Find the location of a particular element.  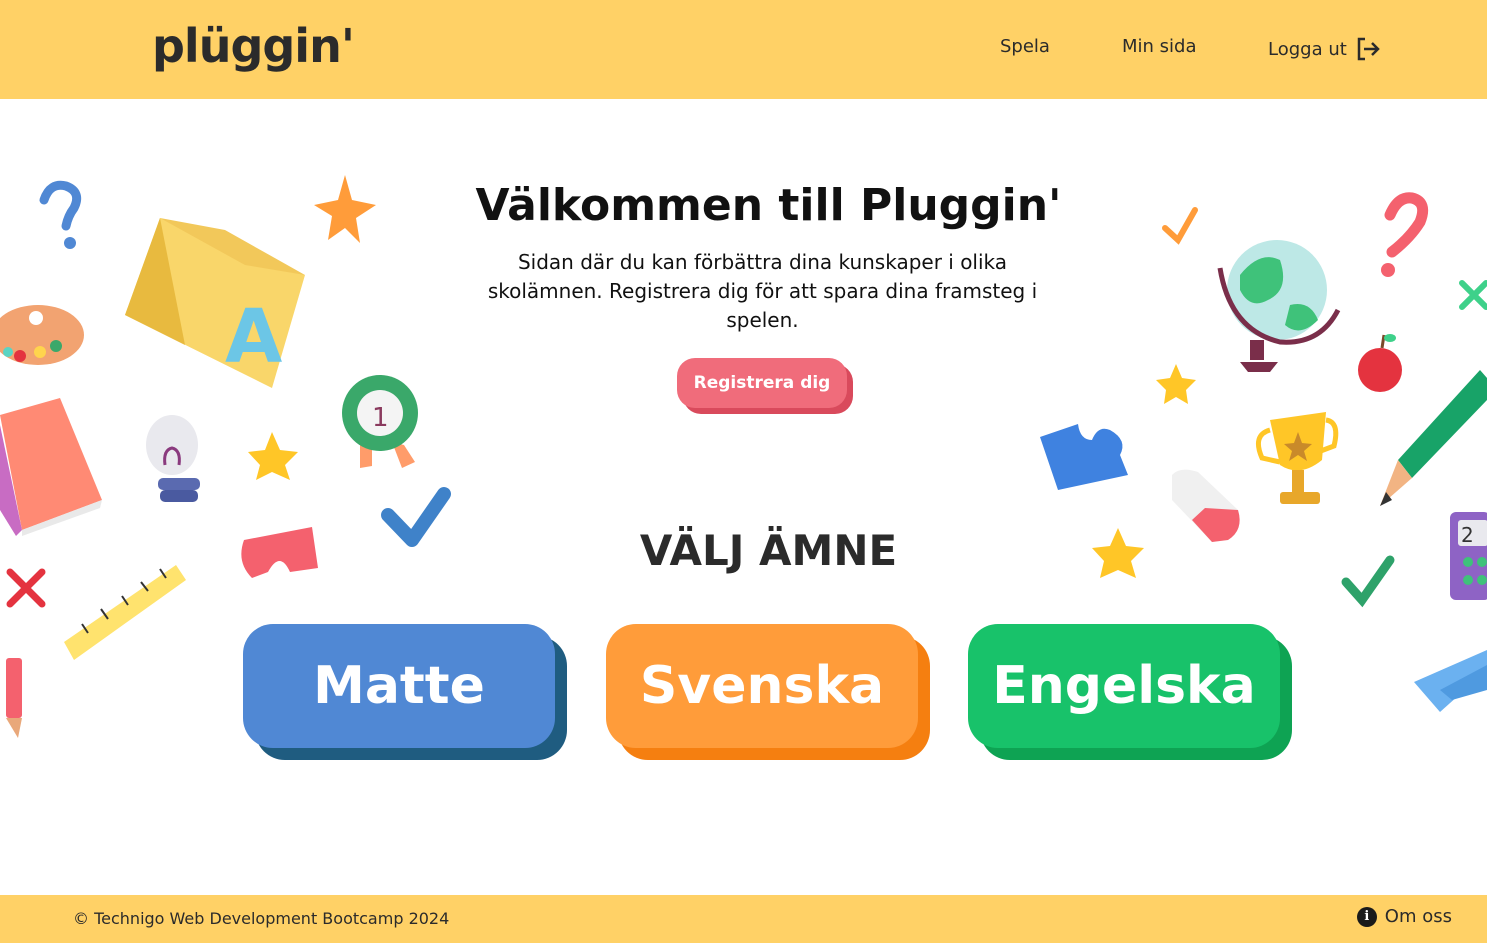

subject-button-engelska: Engelska is located at coordinates (1124, 686).